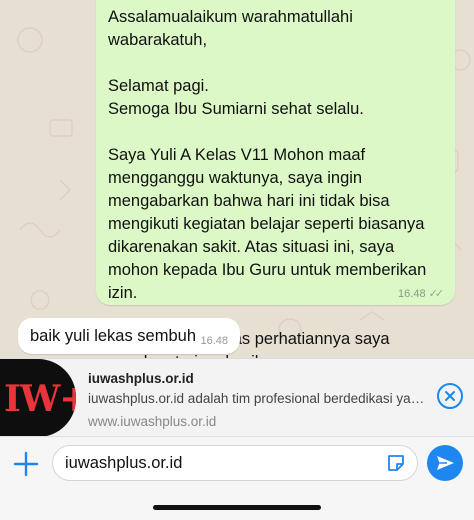  What do you see at coordinates (396, 463) in the screenshot?
I see `sticker-icon` at bounding box center [396, 463].